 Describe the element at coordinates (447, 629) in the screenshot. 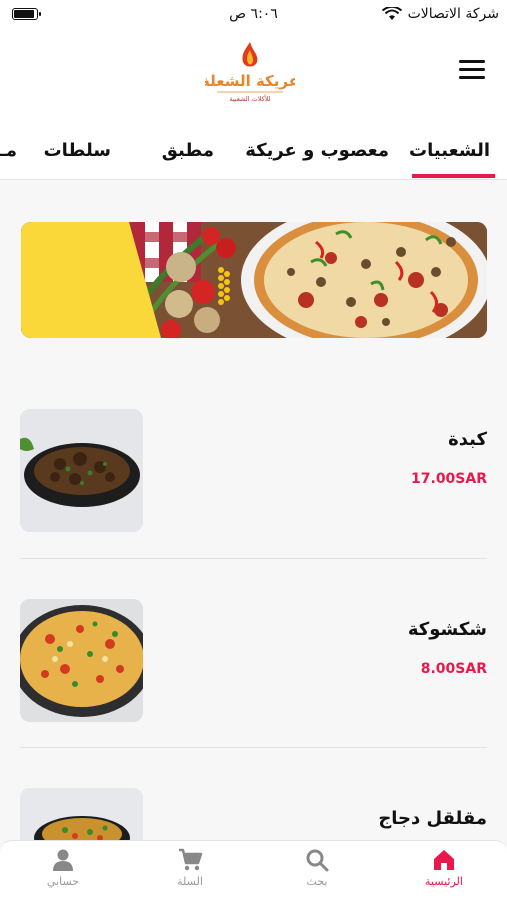

I see `product-name: شكشوكة` at that location.